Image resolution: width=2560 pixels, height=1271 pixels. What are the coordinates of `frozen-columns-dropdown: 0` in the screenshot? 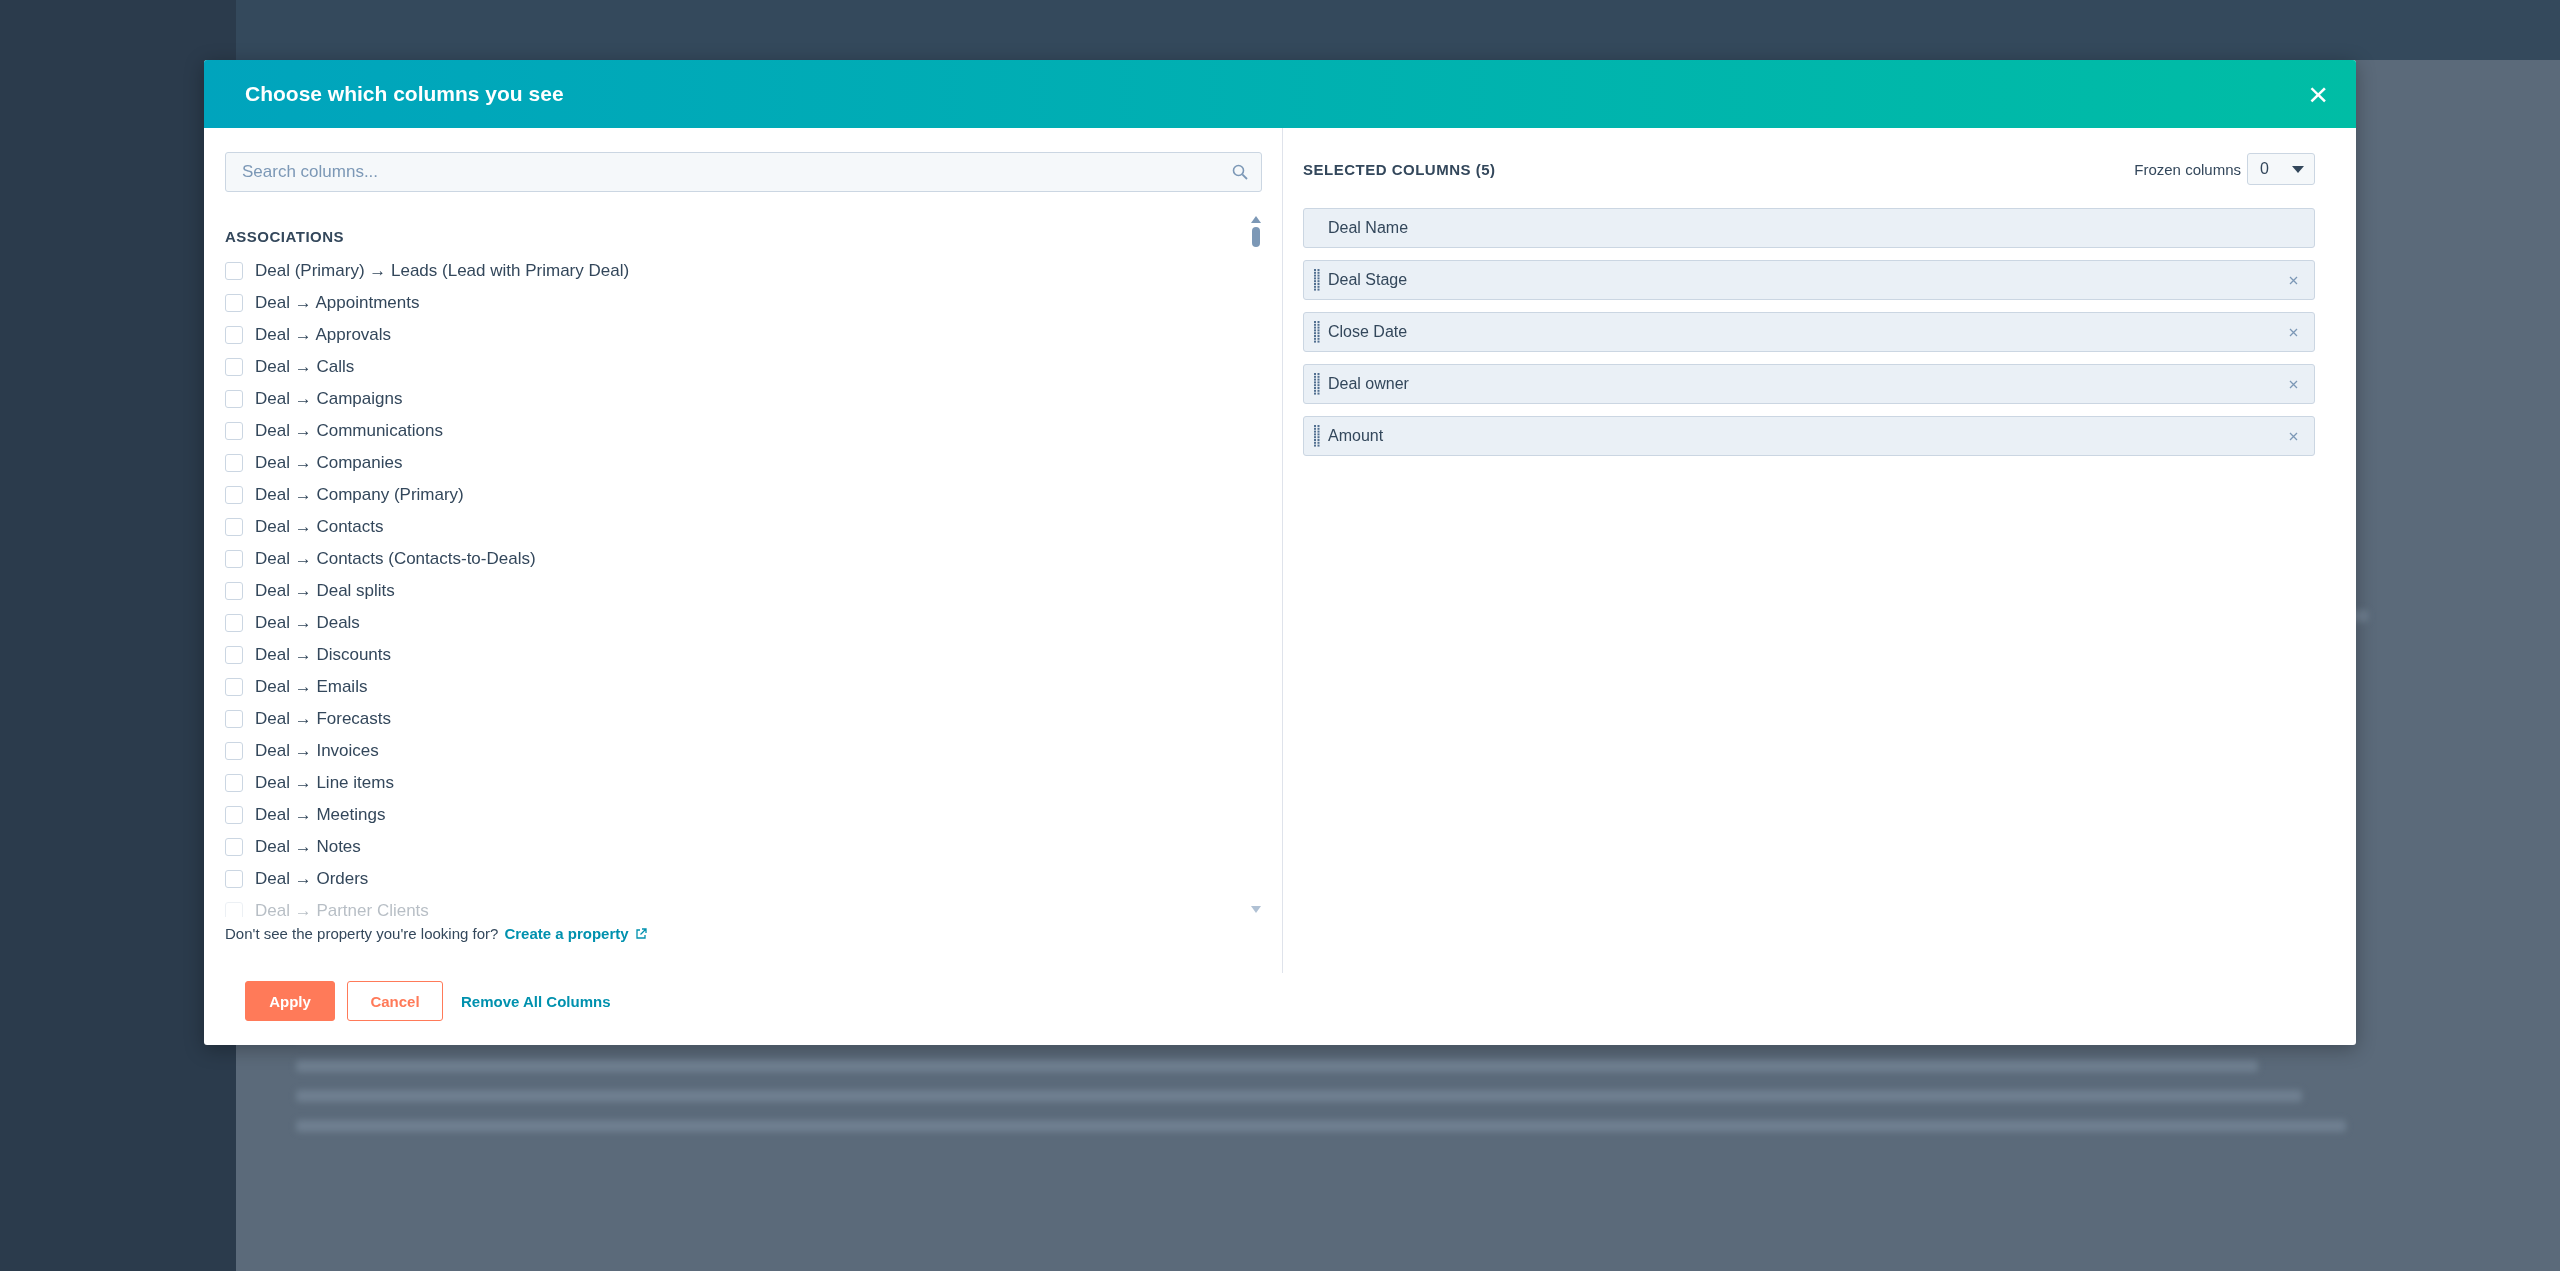 It's located at (2281, 169).